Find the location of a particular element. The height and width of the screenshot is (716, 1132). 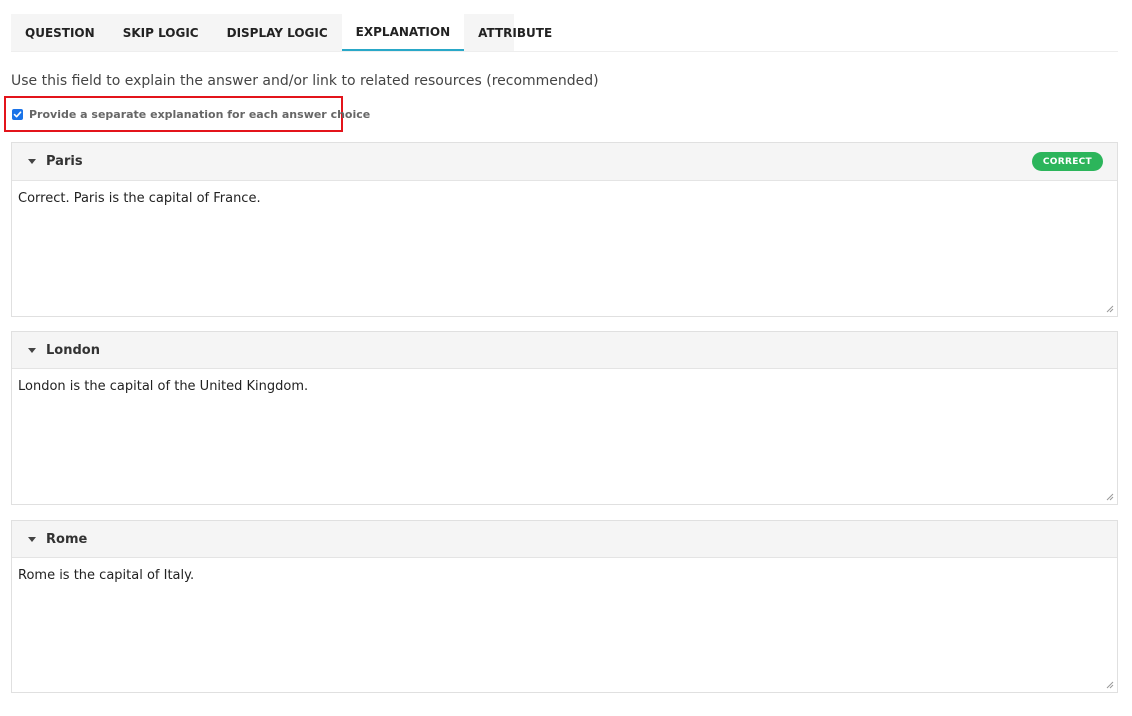

tab-display-logic: DISPLAY LOGIC is located at coordinates (277, 32).